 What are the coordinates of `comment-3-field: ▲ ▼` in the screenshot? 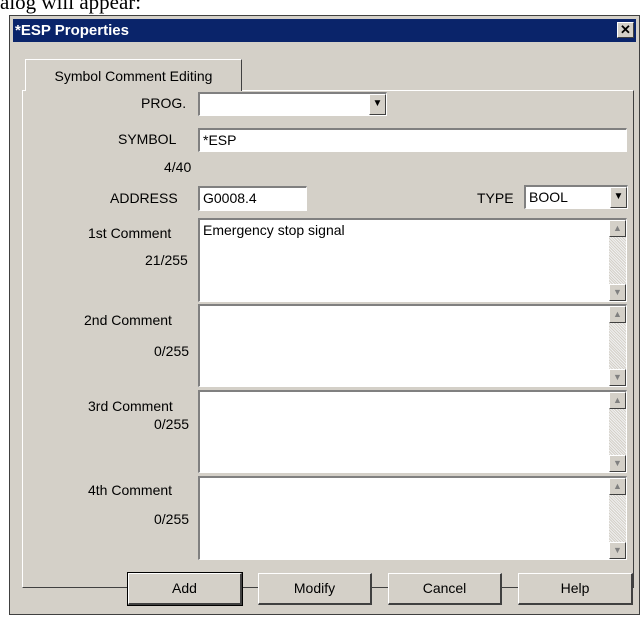 It's located at (412, 431).